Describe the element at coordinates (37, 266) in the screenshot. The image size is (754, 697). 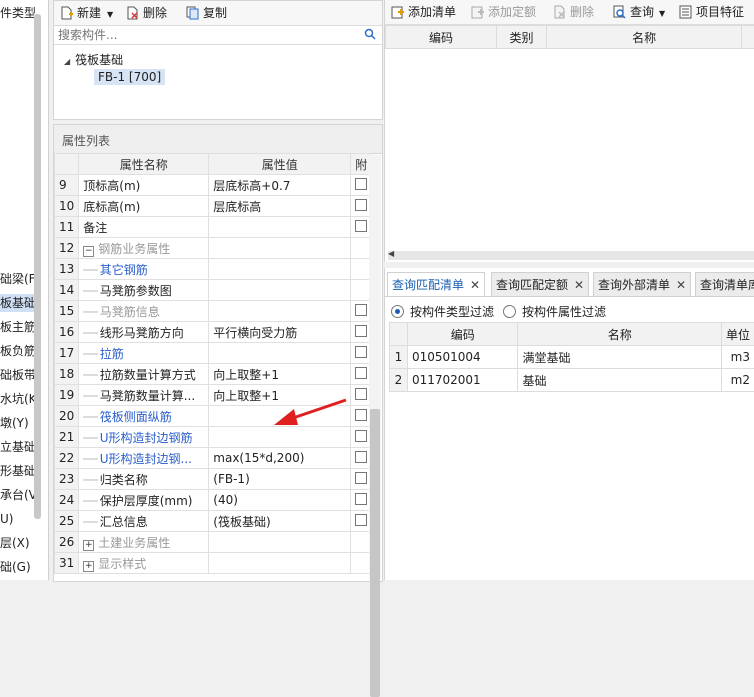
I see `left-scrollbar` at that location.